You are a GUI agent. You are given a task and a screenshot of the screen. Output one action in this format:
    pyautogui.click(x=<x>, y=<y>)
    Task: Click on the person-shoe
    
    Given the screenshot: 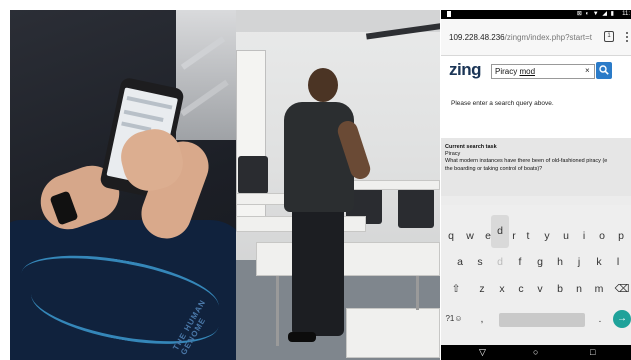 What is the action you would take?
    pyautogui.click(x=302, y=337)
    